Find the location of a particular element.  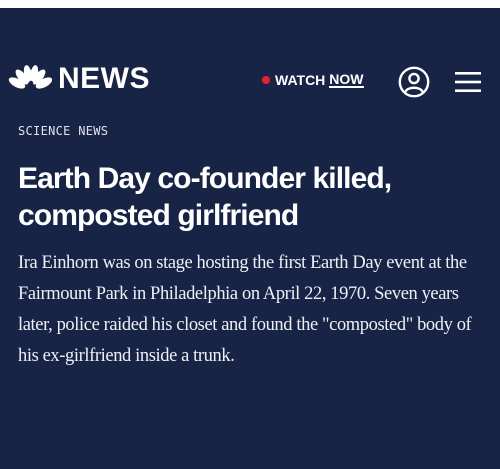

live-dot-icon is located at coordinates (266, 80).